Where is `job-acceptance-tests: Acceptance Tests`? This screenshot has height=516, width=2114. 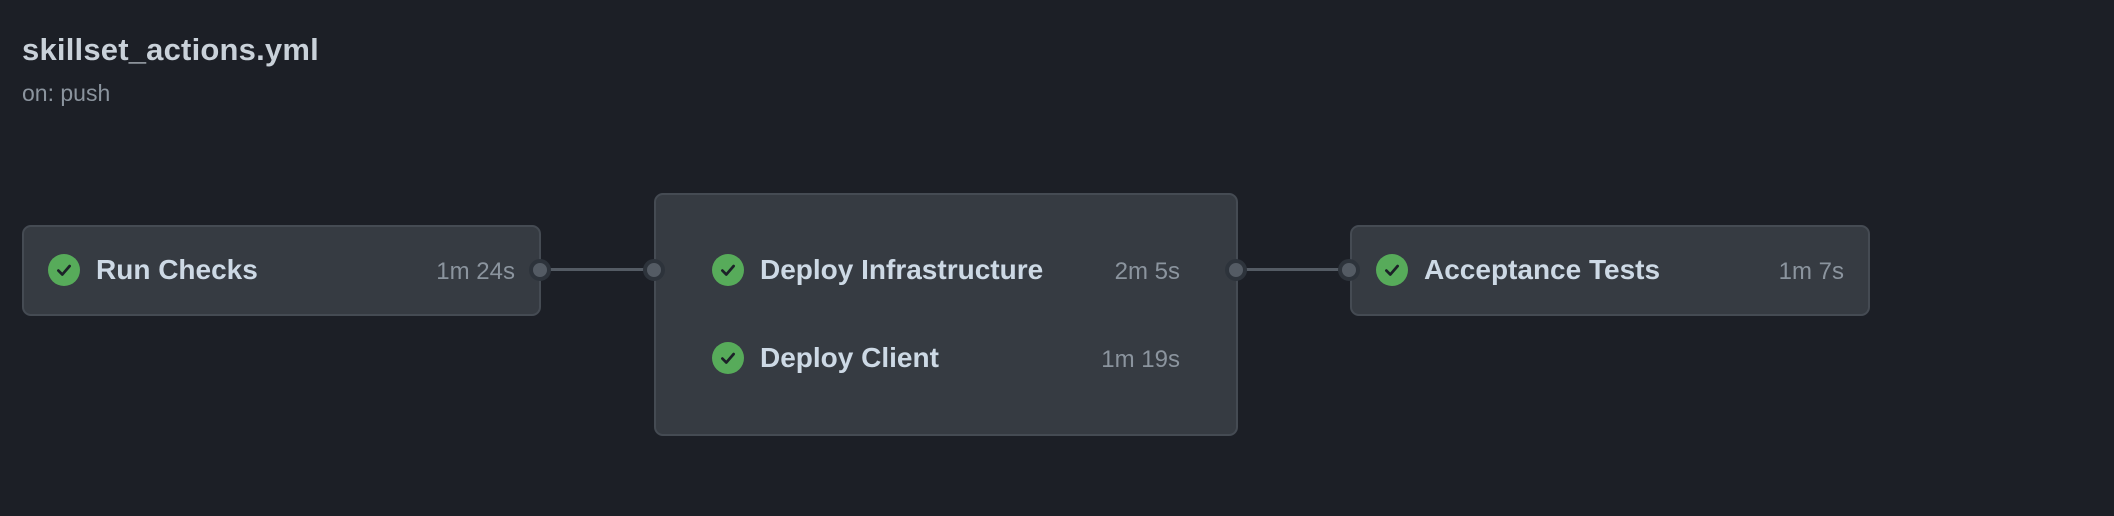
job-acceptance-tests: Acceptance Tests is located at coordinates (1518, 270).